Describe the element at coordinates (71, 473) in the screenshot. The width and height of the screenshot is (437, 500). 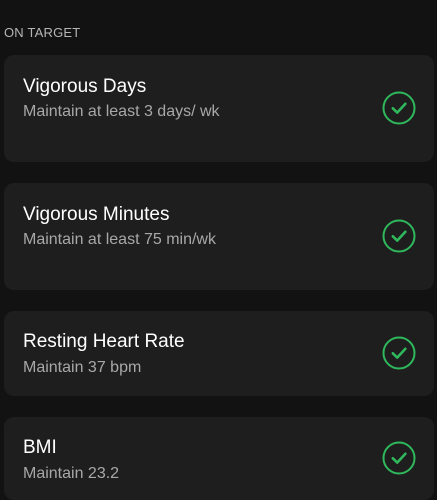
I see `goal-description: Maintain 23.2` at that location.